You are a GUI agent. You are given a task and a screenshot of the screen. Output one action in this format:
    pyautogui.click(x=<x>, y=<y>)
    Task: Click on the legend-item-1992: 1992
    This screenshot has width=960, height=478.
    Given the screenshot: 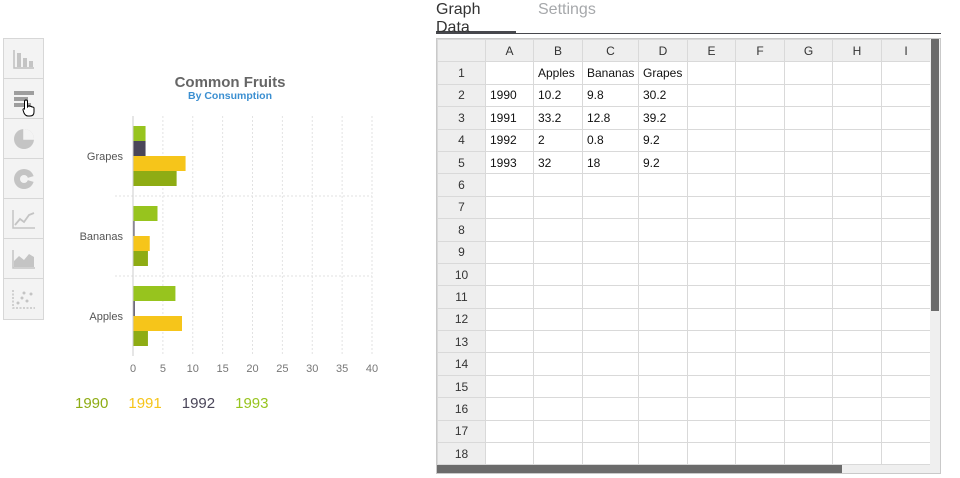 What is the action you would take?
    pyautogui.click(x=198, y=403)
    